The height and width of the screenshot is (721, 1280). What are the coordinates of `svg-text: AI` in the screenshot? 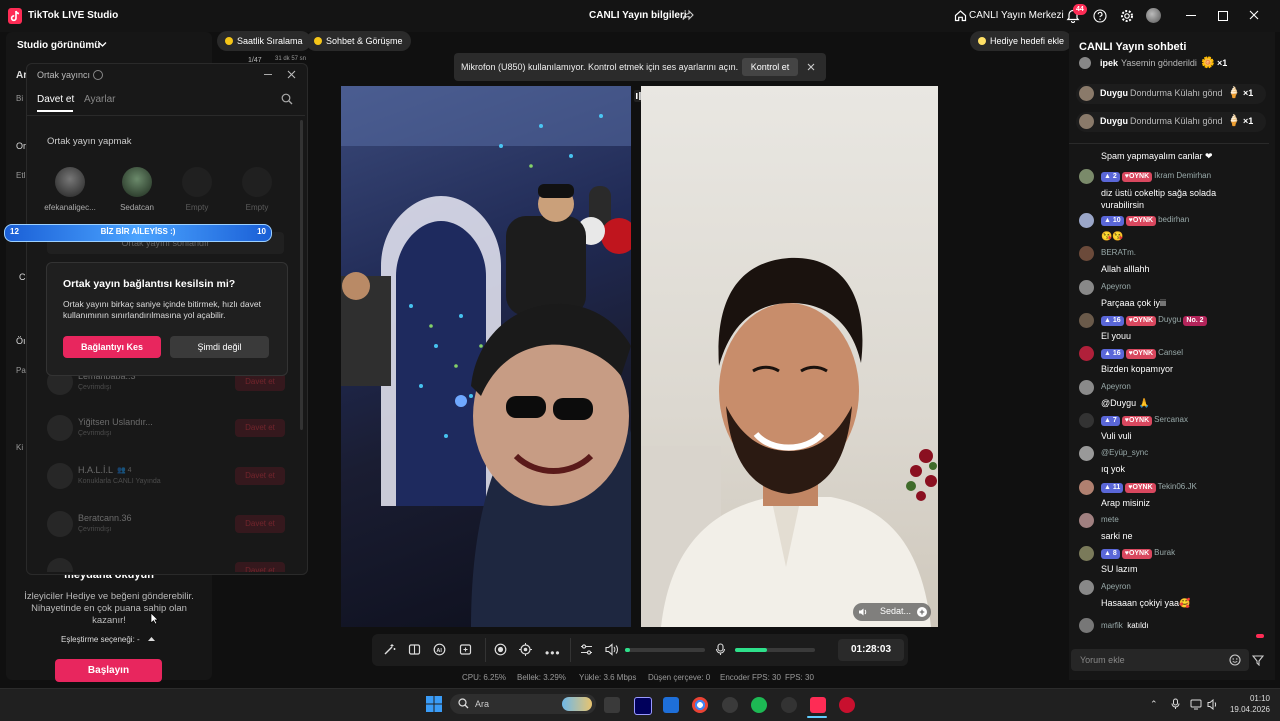 It's located at (439, 651).